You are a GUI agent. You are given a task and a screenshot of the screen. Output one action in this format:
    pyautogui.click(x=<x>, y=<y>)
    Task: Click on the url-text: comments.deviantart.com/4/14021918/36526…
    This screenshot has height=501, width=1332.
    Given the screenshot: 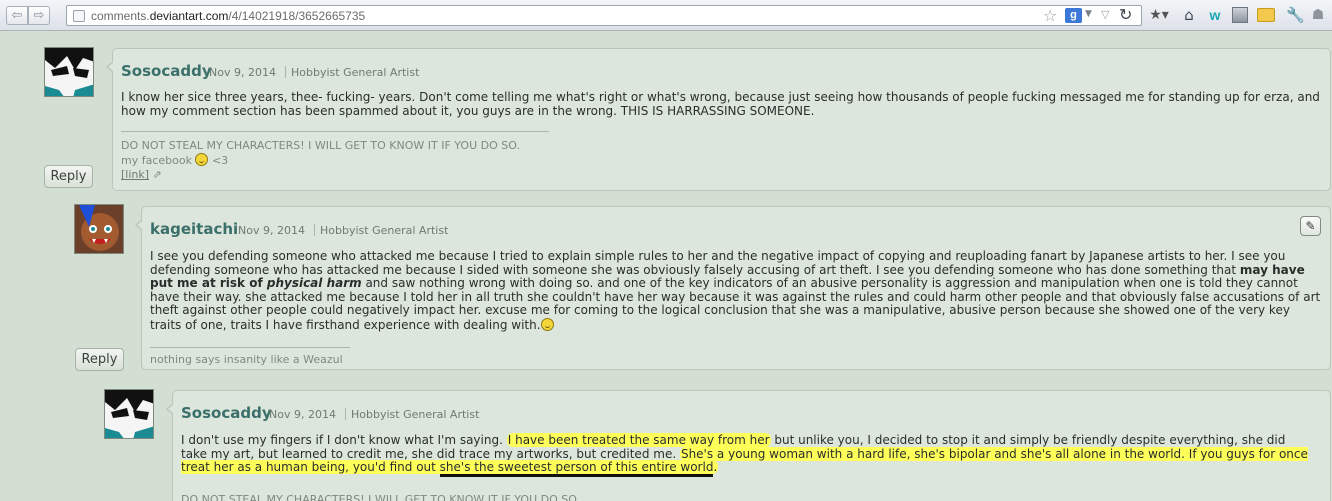 What is the action you would take?
    pyautogui.click(x=228, y=16)
    